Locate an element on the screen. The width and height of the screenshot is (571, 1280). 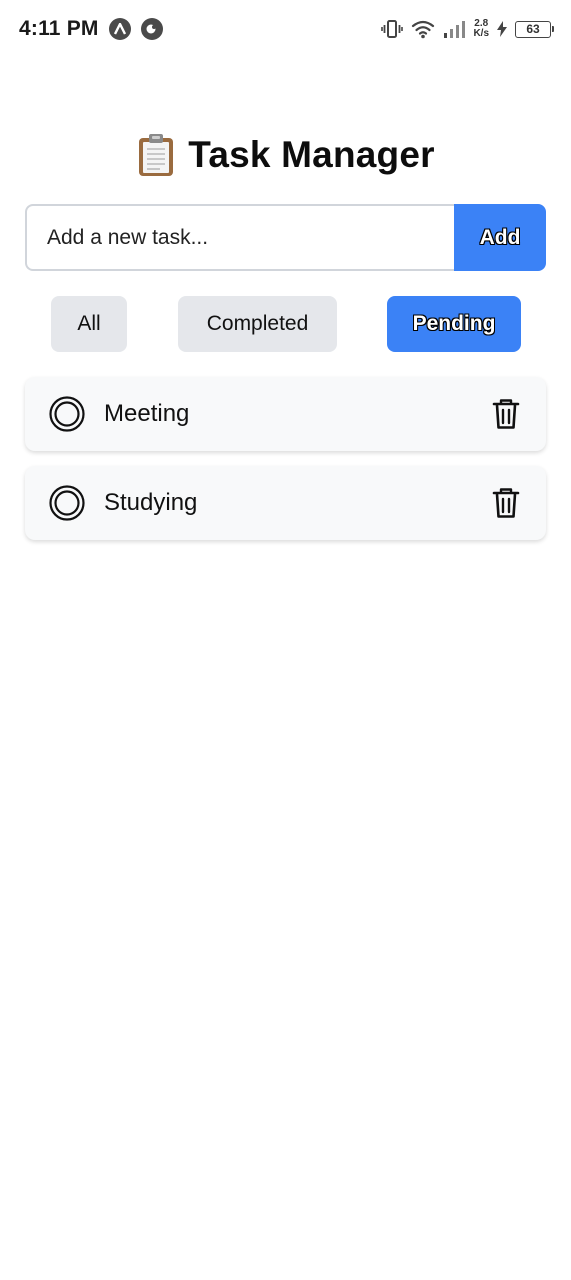
filter-pending-button: Pending is located at coordinates (454, 324).